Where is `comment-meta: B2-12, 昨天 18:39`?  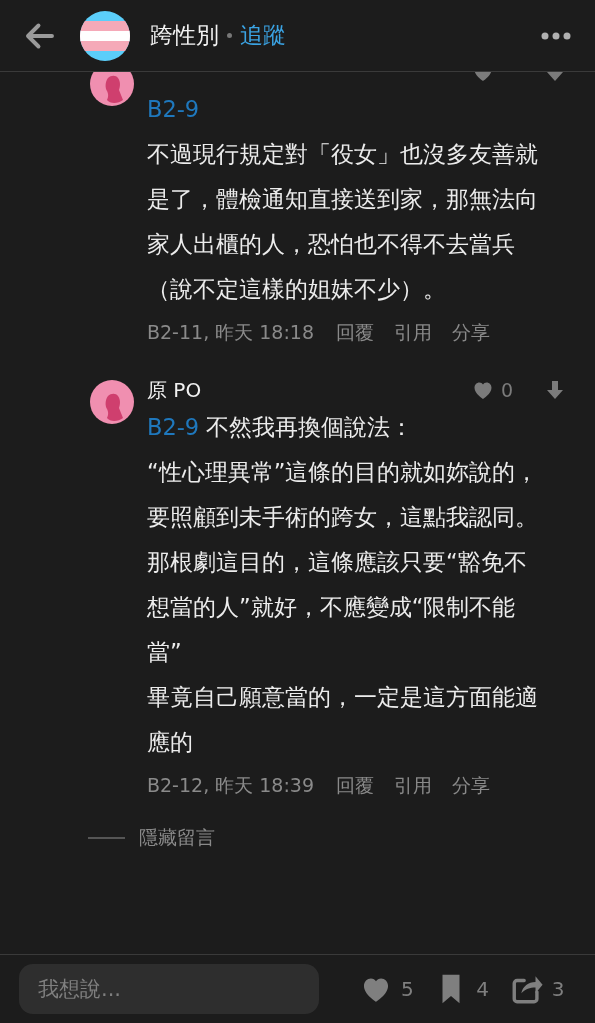
comment-meta: B2-12, 昨天 18:39 is located at coordinates (231, 785).